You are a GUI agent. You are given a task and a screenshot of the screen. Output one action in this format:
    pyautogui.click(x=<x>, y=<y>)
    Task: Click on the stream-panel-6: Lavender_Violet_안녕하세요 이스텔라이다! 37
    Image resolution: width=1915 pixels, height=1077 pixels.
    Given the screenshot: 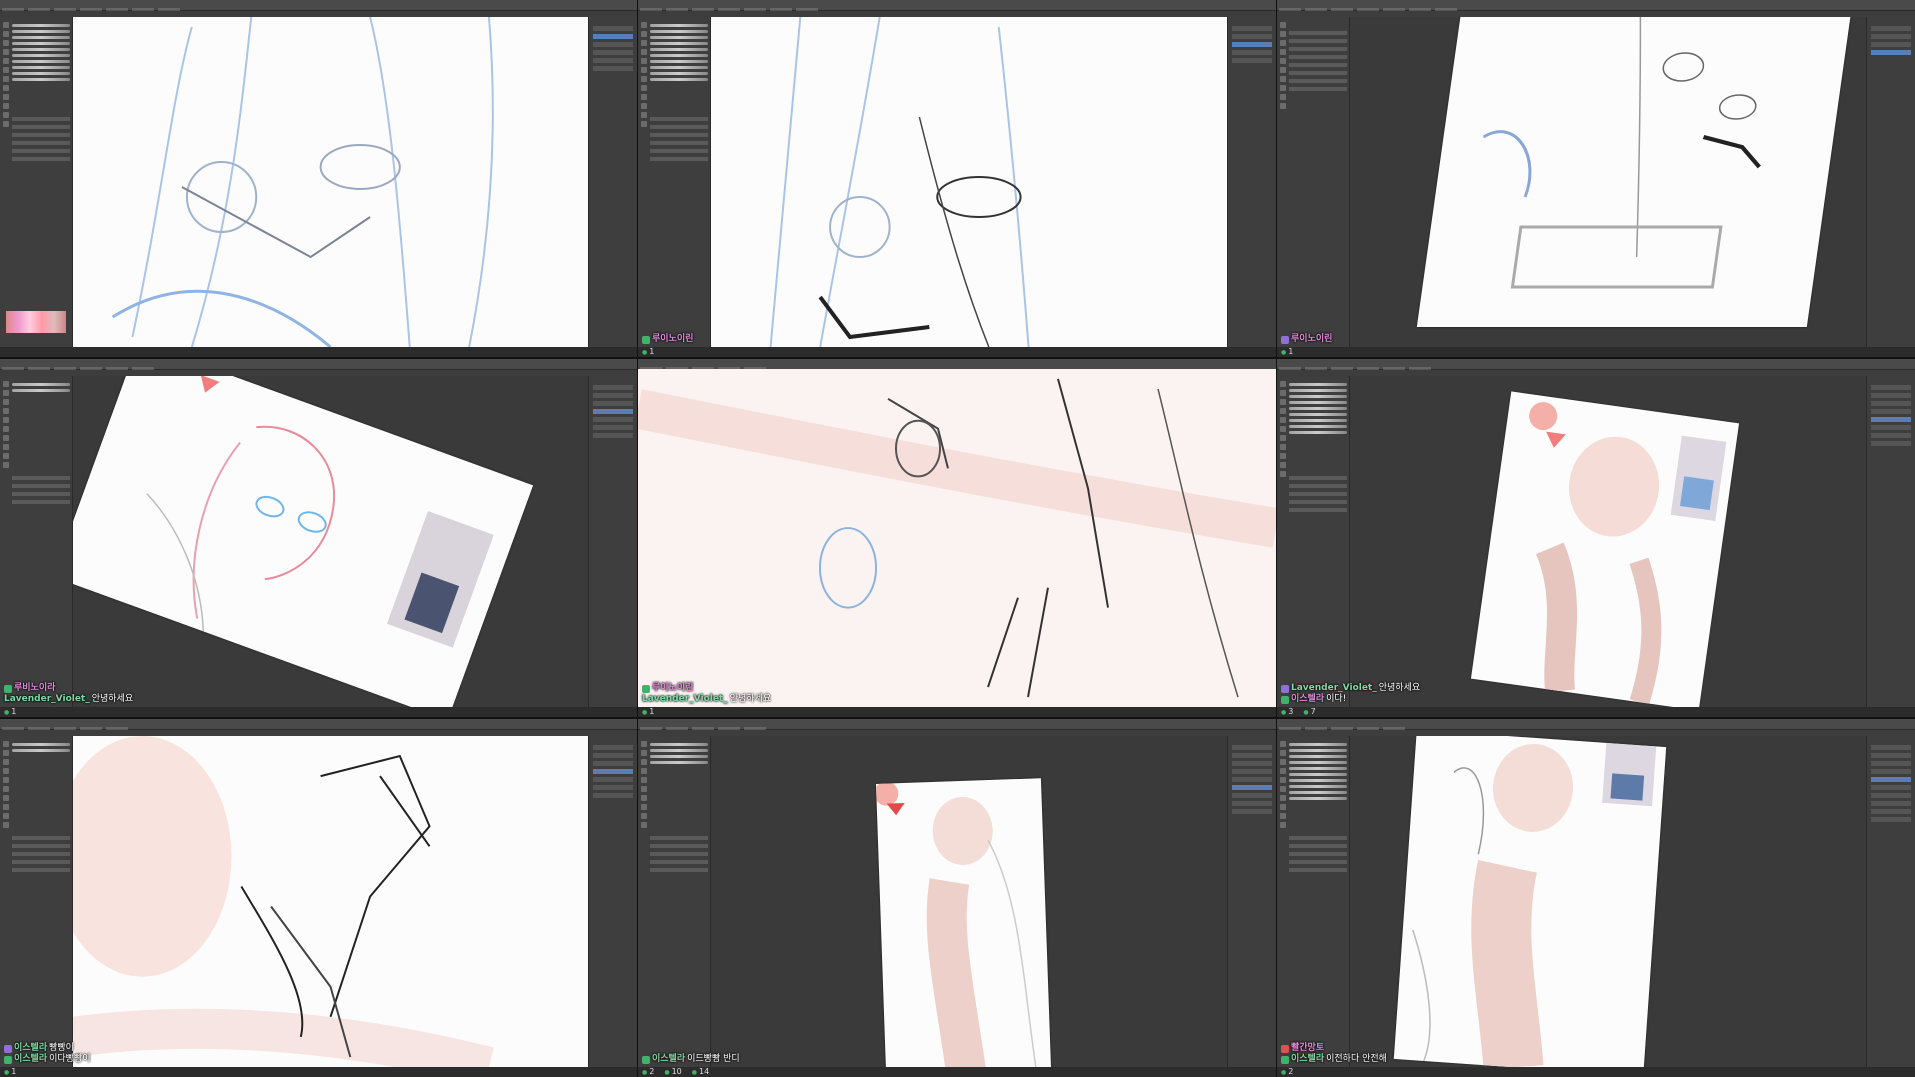 What is the action you would take?
    pyautogui.click(x=1596, y=538)
    